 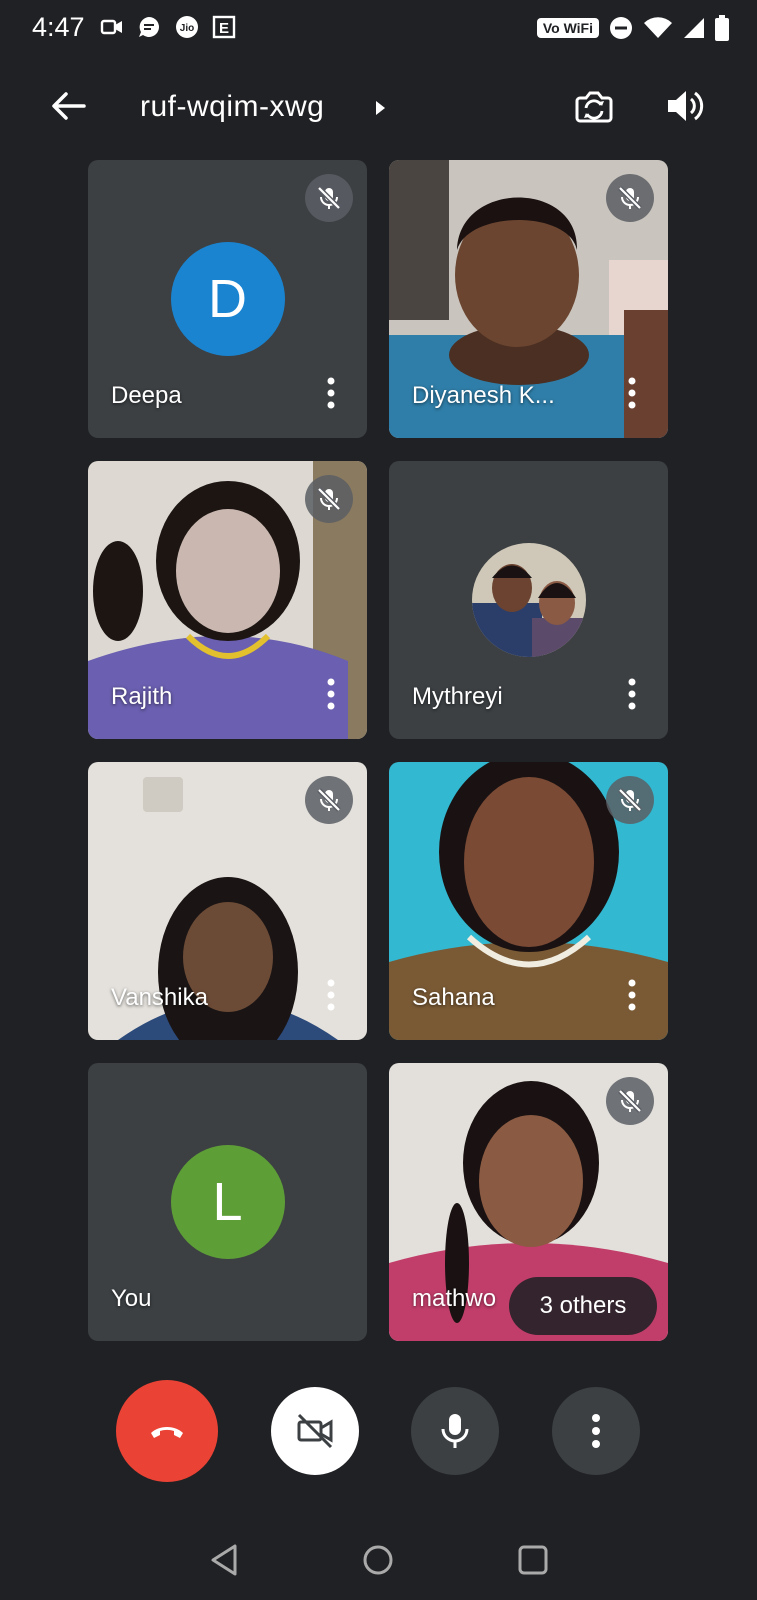 I want to click on svg-text: Jio, so click(x=187, y=28).